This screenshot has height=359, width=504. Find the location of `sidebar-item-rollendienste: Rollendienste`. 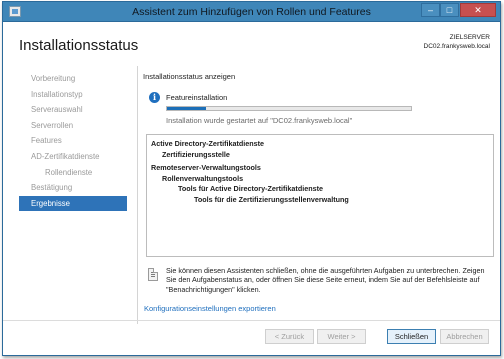

sidebar-item-rollendienste: Rollendienste is located at coordinates (69, 172).